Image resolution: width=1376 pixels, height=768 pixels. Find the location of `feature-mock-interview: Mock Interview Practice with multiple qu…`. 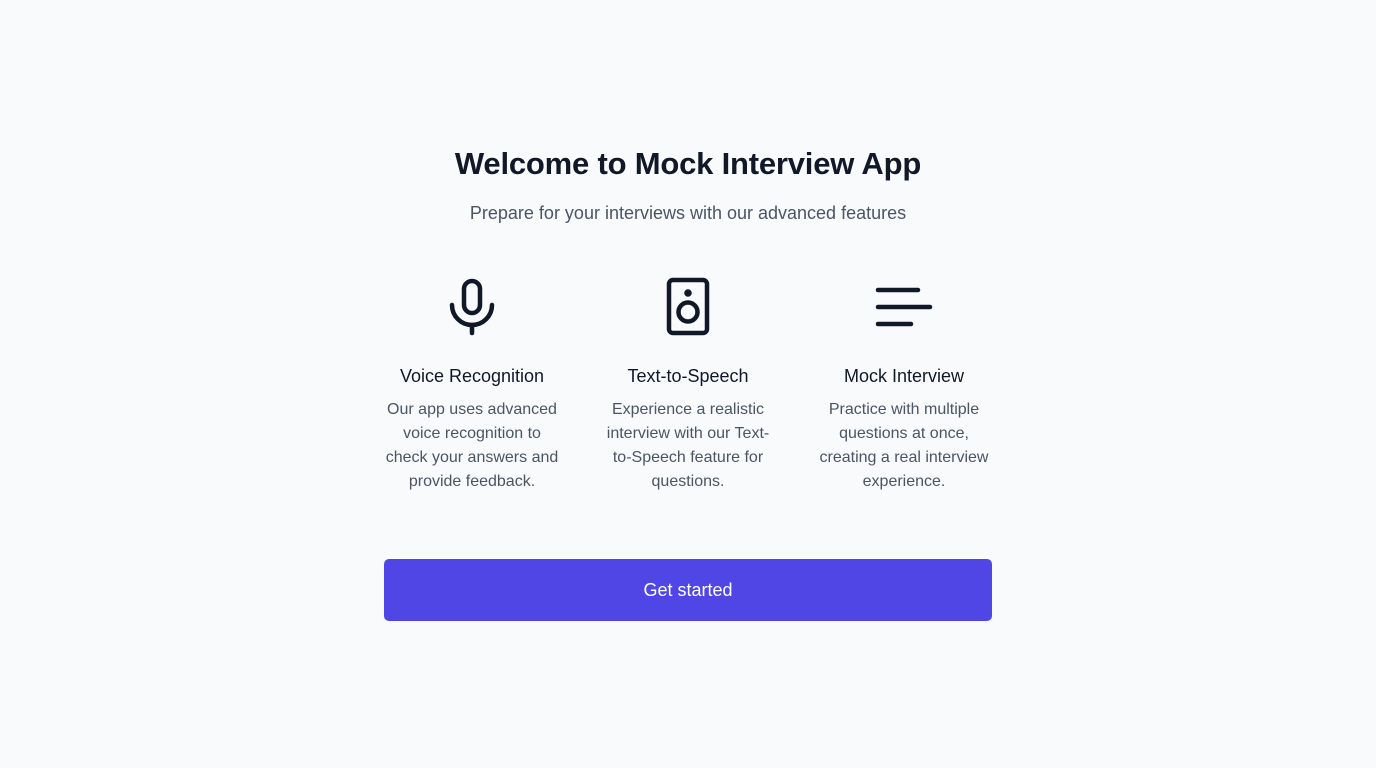

feature-mock-interview: Mock Interview Practice with multiple qu… is located at coordinates (904, 385).